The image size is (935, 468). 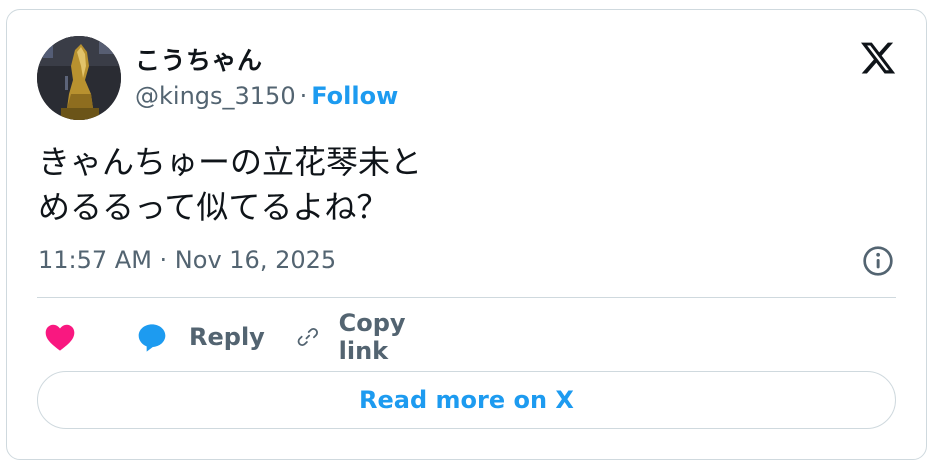 I want to click on info-icon, so click(x=878, y=261).